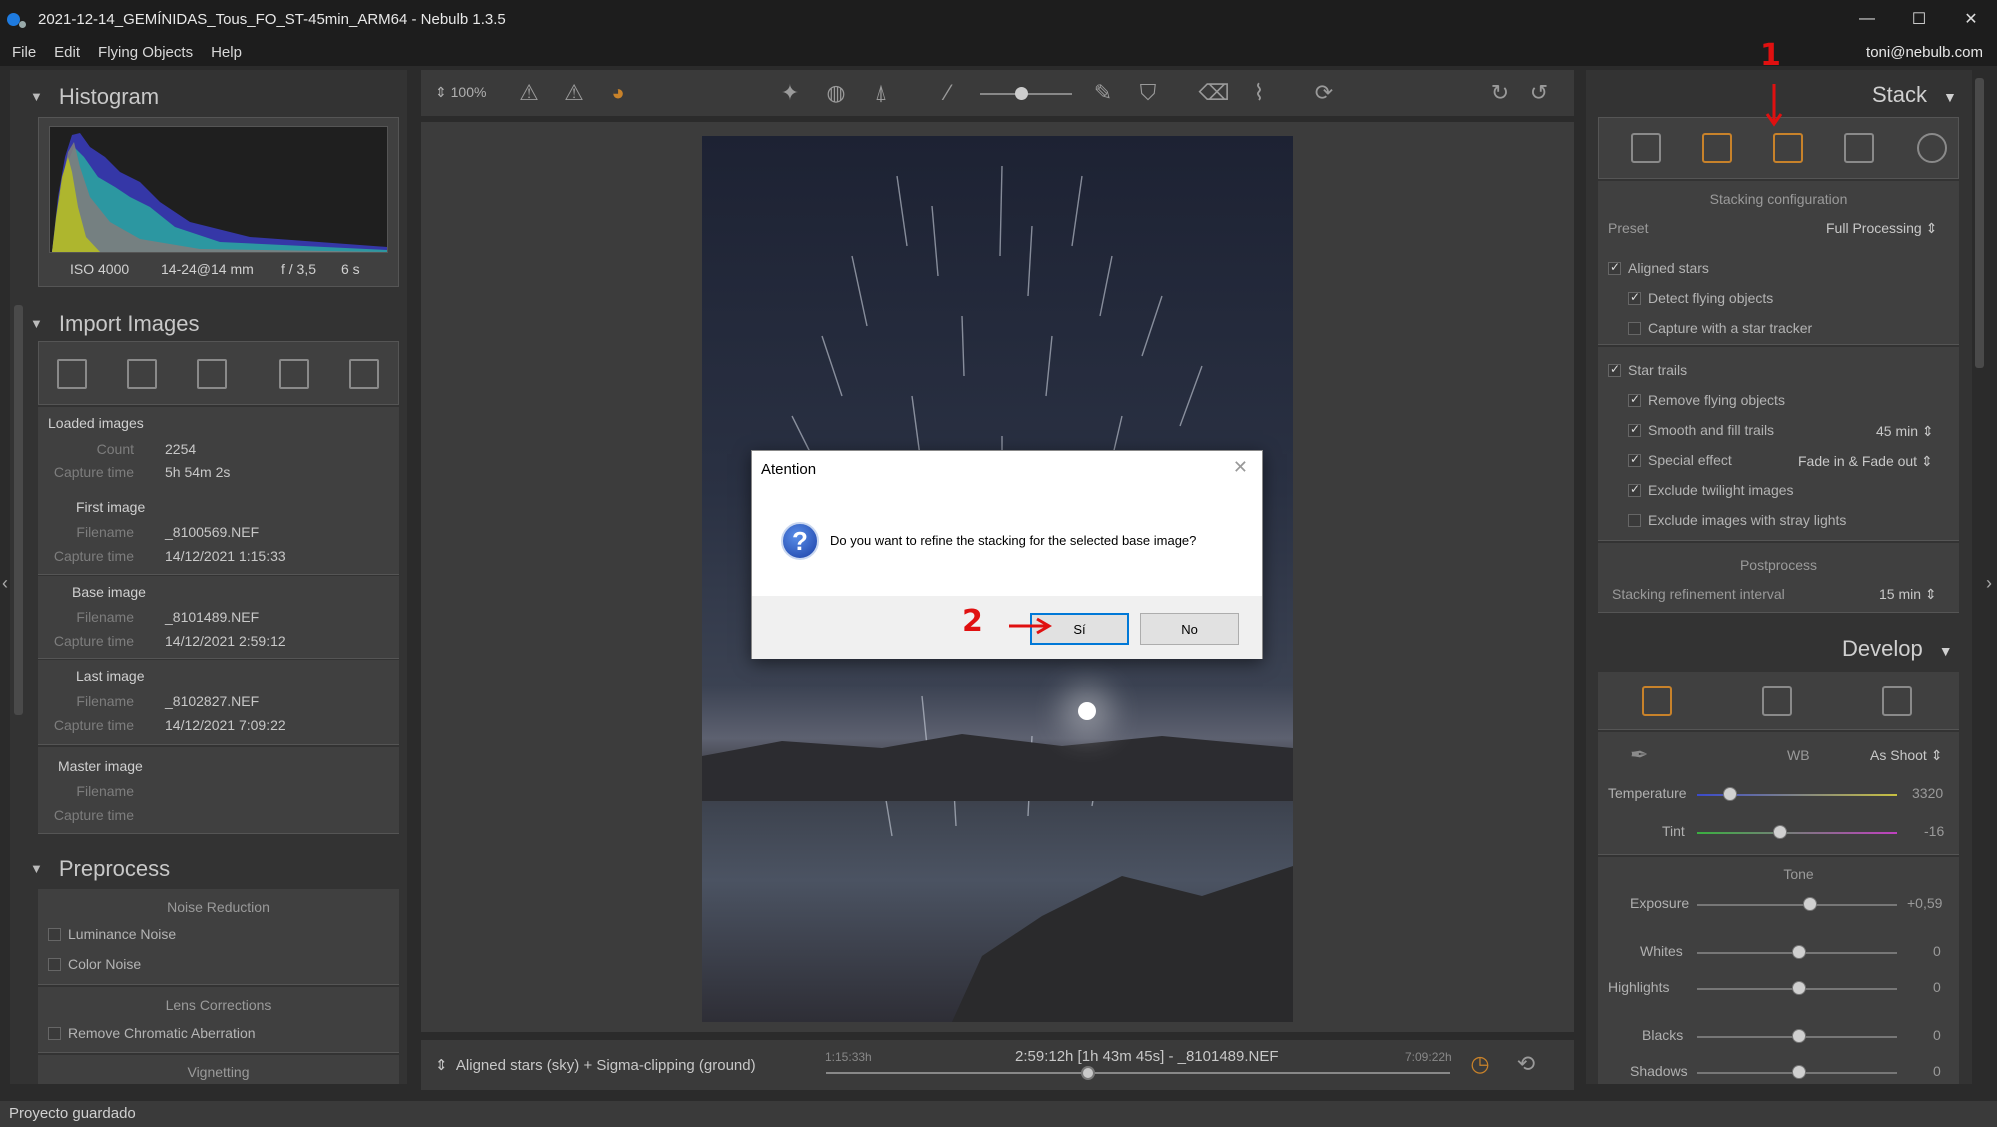 The width and height of the screenshot is (1997, 1127). I want to click on exclude-twilight-checkbox: Exclude twilight images, so click(1711, 490).